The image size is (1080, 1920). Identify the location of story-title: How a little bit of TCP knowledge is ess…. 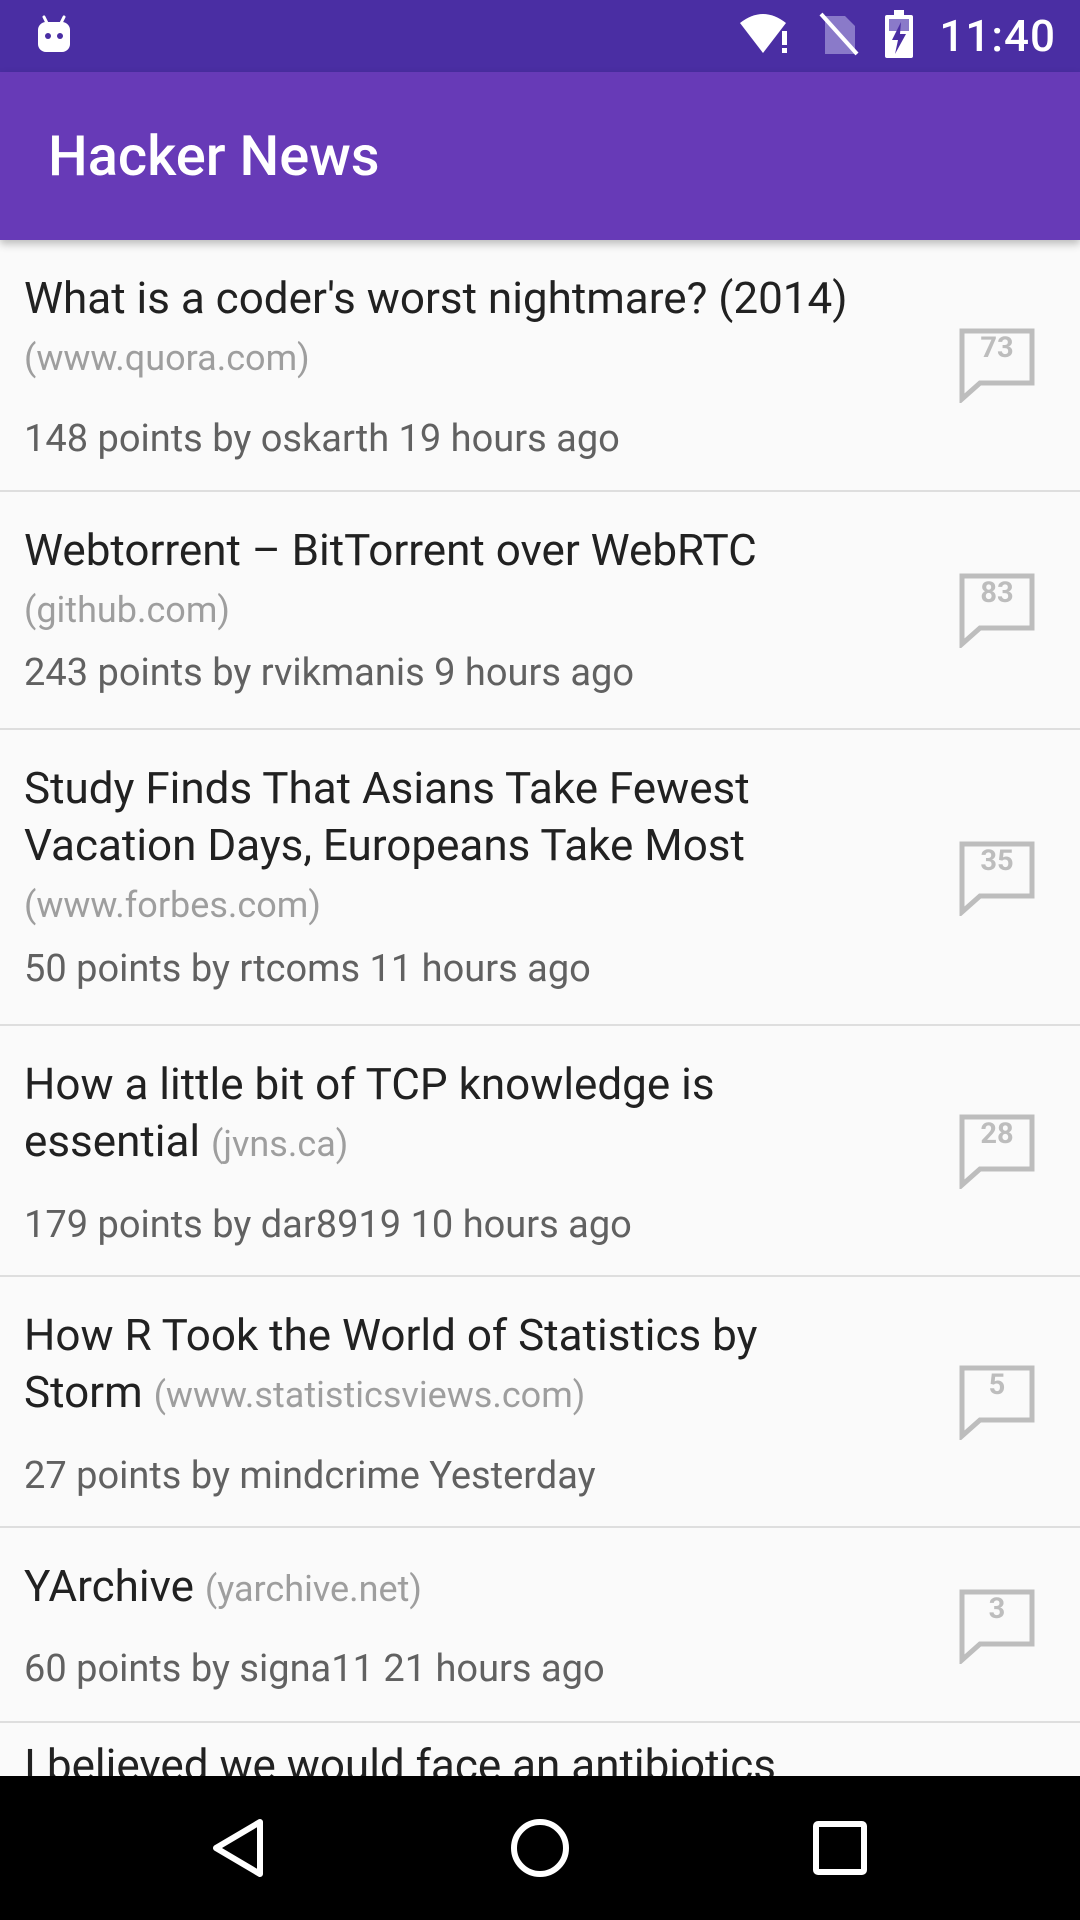
(369, 1112).